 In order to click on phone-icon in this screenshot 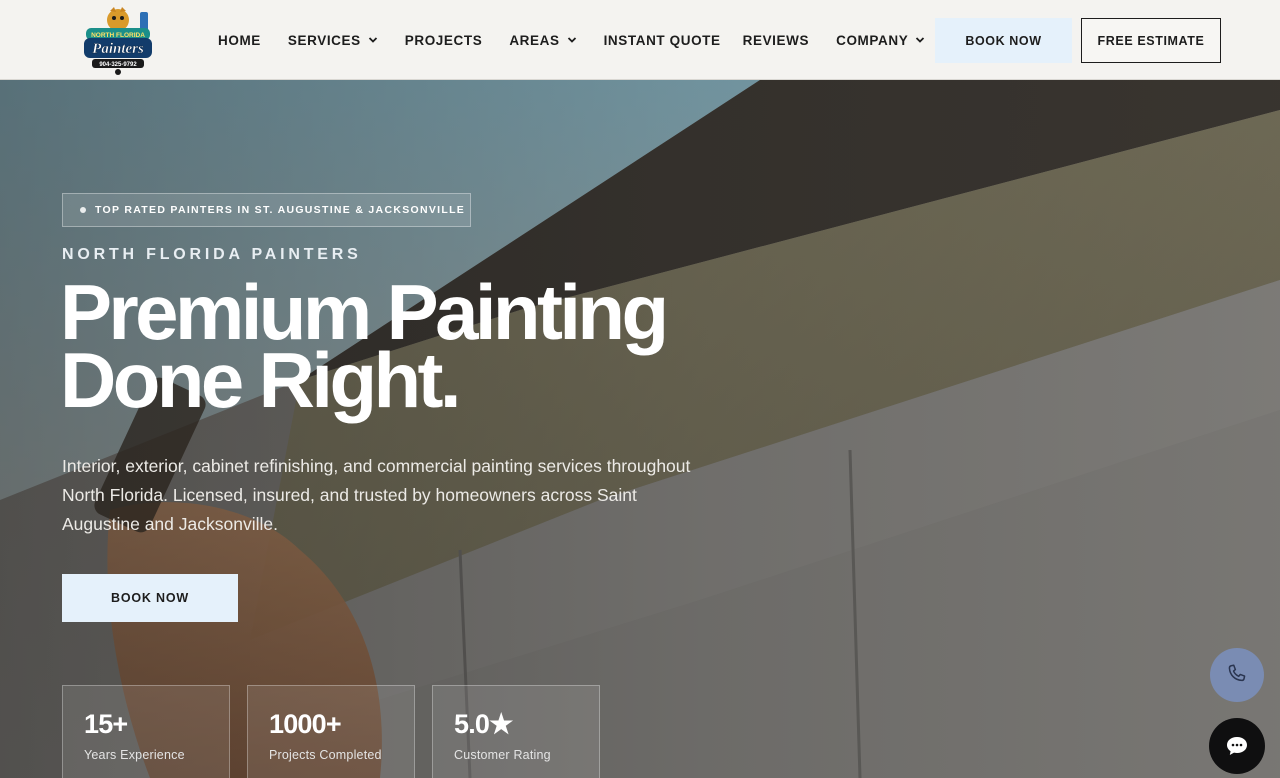, I will do `click(1237, 673)`.